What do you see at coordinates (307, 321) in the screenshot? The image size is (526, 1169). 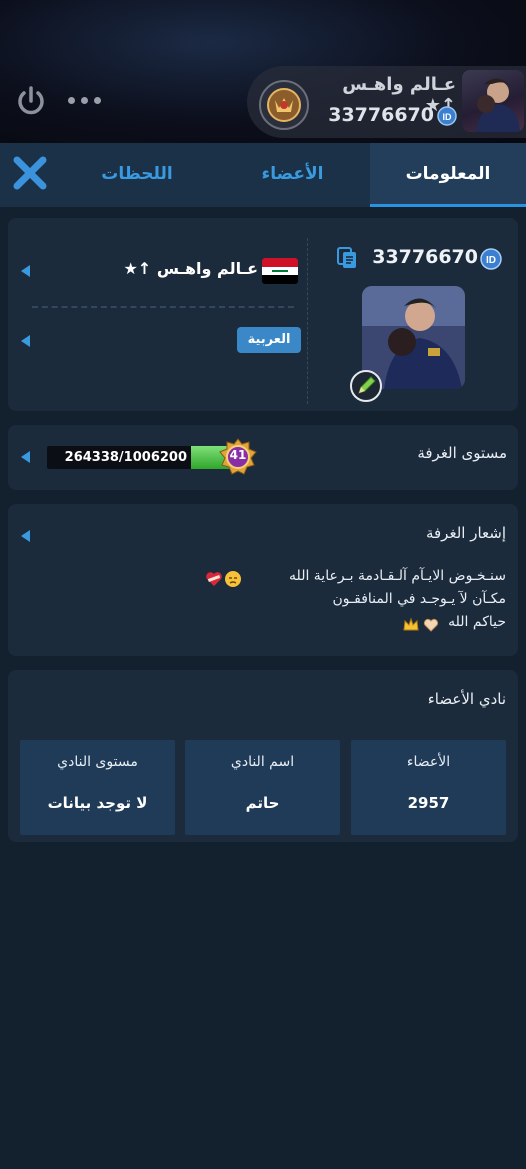 I see `info-divider` at bounding box center [307, 321].